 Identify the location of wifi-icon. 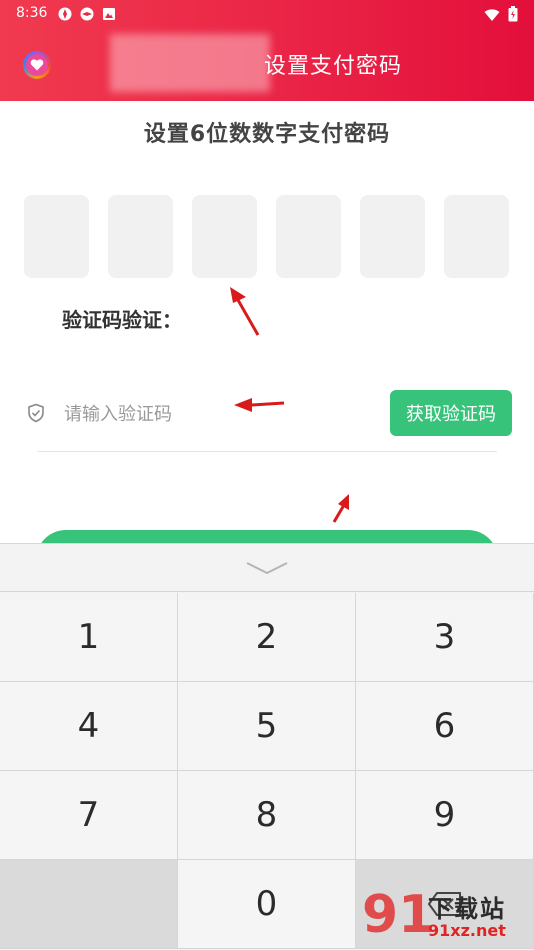
(492, 16).